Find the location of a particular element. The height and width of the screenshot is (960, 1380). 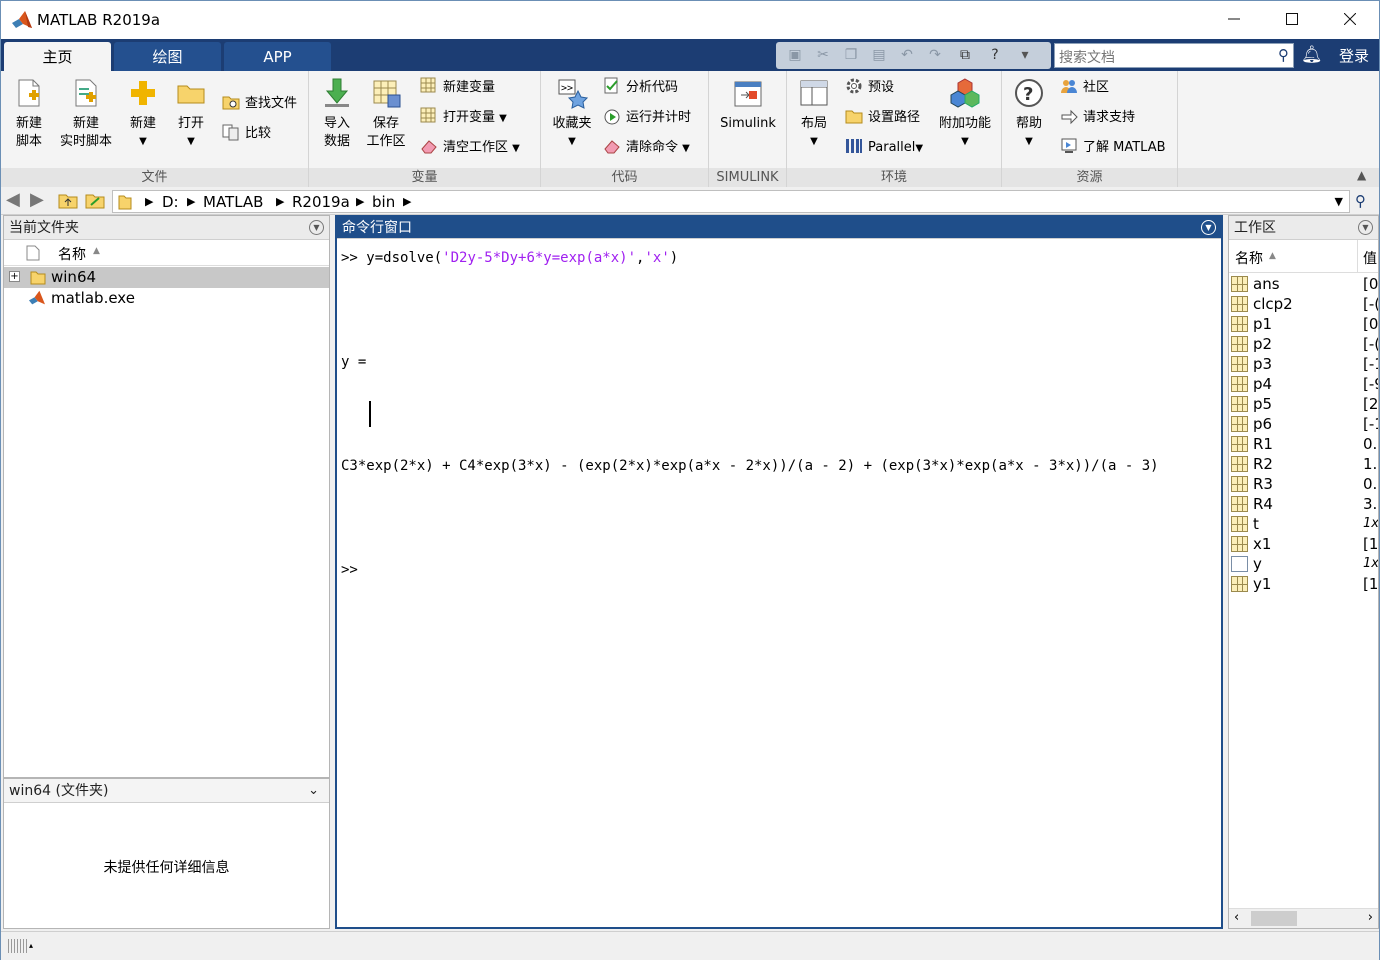

import-data-button: 导入 数据 is located at coordinates (337, 114).